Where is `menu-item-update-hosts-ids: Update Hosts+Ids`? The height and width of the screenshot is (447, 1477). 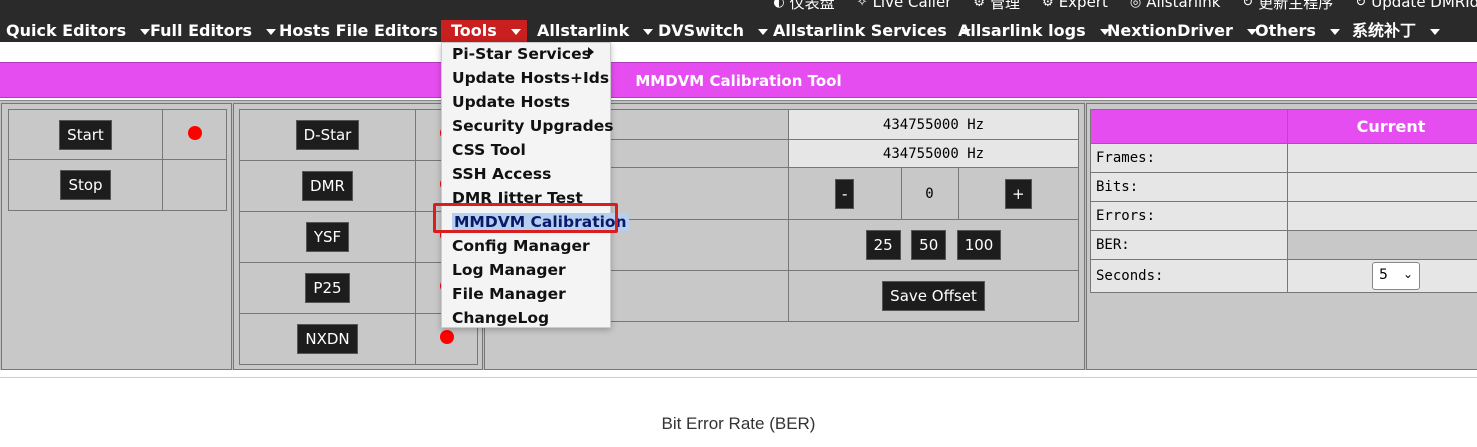 menu-item-update-hosts-ids: Update Hosts+Ids is located at coordinates (530, 80).